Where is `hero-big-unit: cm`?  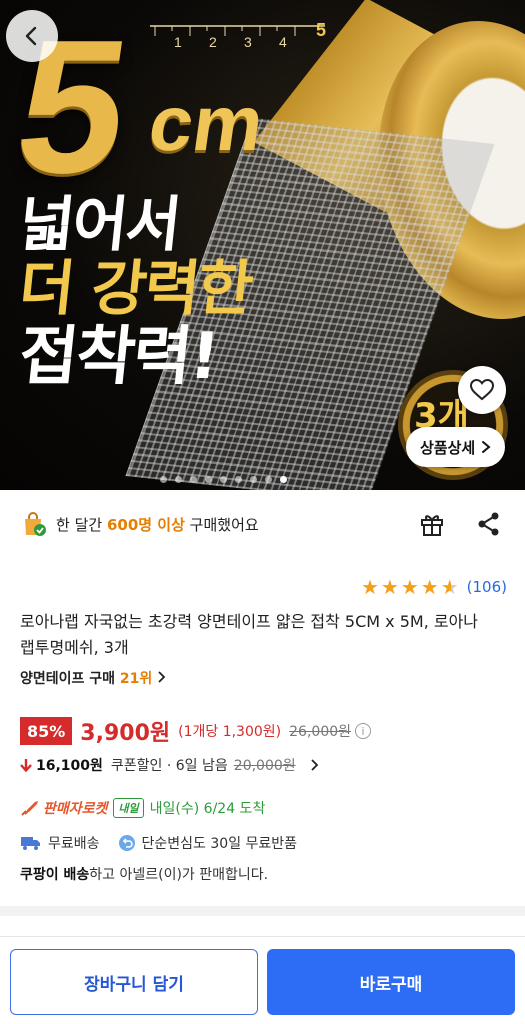 hero-big-unit: cm is located at coordinates (206, 123).